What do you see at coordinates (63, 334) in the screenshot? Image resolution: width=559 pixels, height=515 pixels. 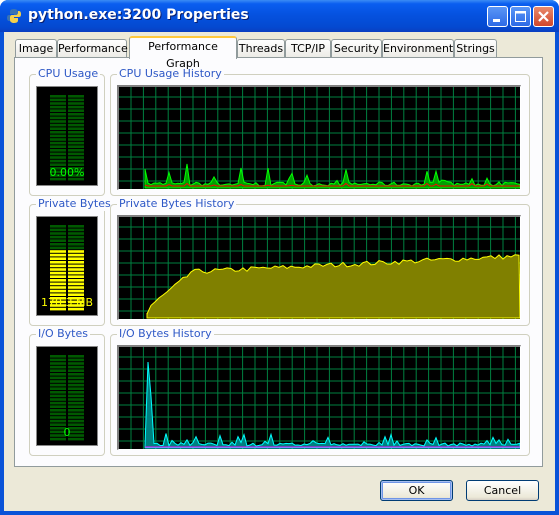 I see `io-bytes-label: I/O Bytes` at bounding box center [63, 334].